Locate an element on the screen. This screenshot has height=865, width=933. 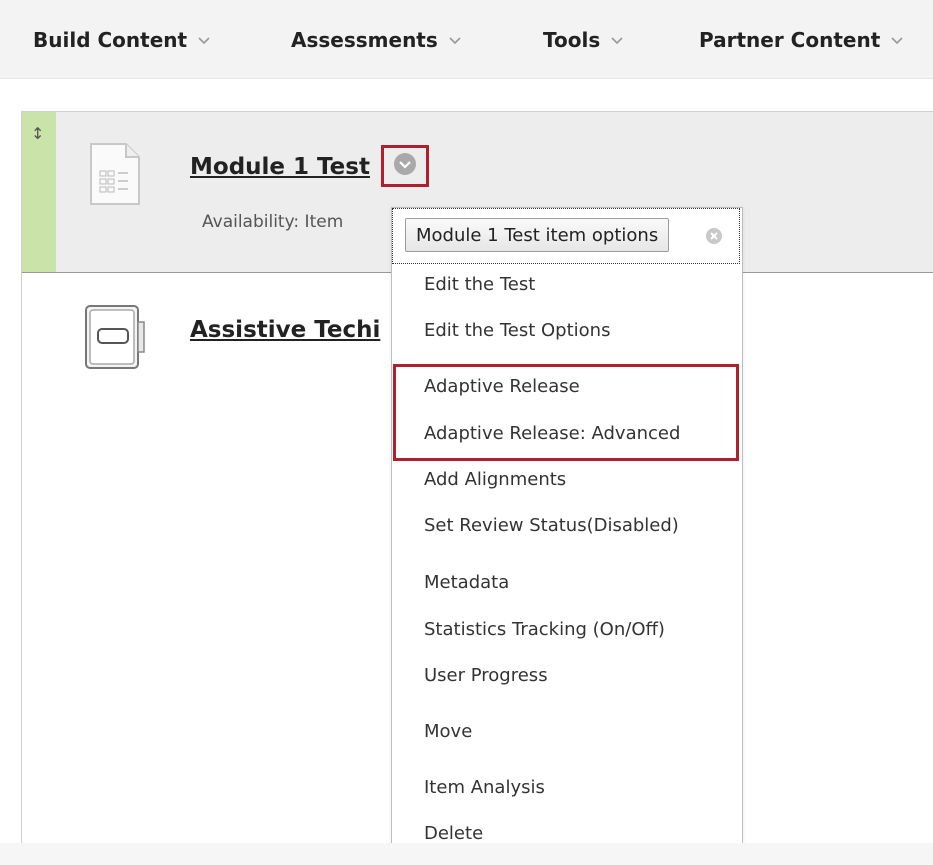
tools-label: Tools is located at coordinates (572, 40).